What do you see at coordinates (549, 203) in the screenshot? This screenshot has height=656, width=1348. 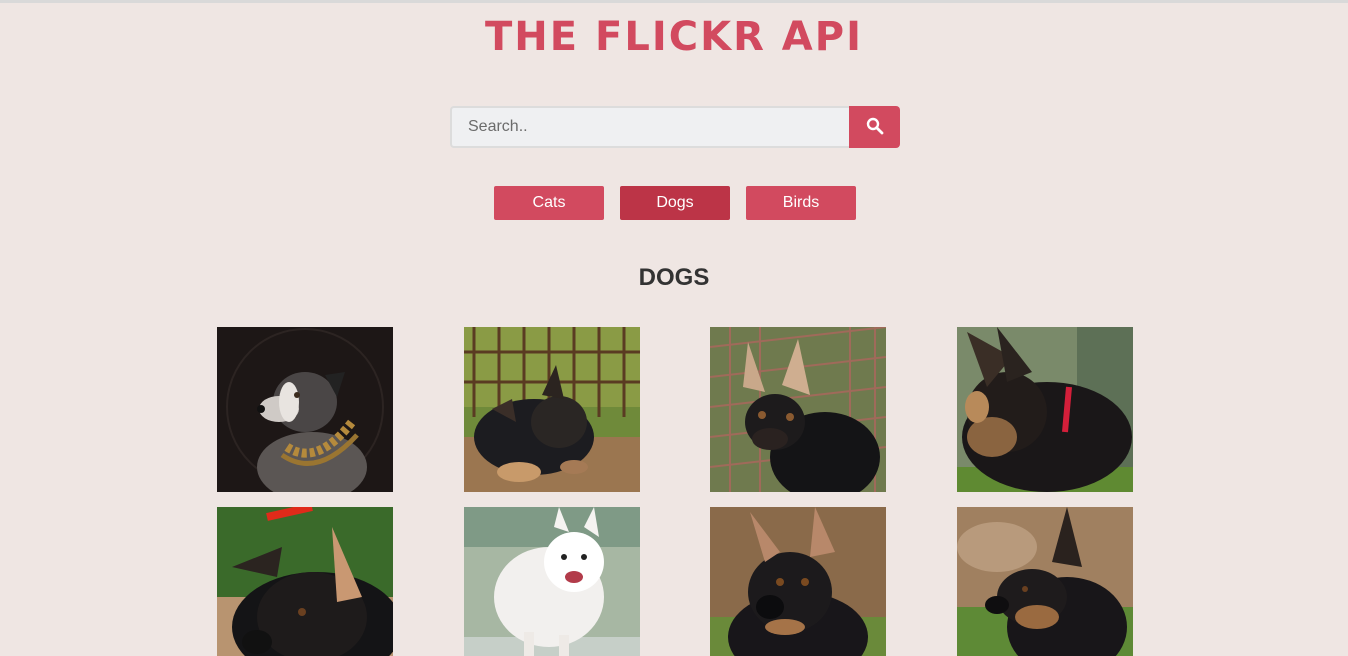 I see `cats-button: Cats` at bounding box center [549, 203].